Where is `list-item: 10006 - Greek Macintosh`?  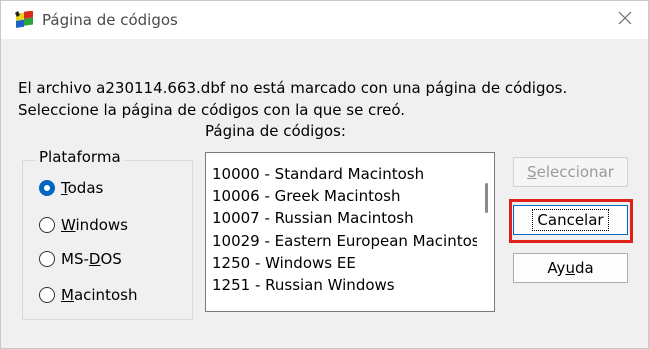
list-item: 10006 - Greek Macintosh is located at coordinates (344, 196).